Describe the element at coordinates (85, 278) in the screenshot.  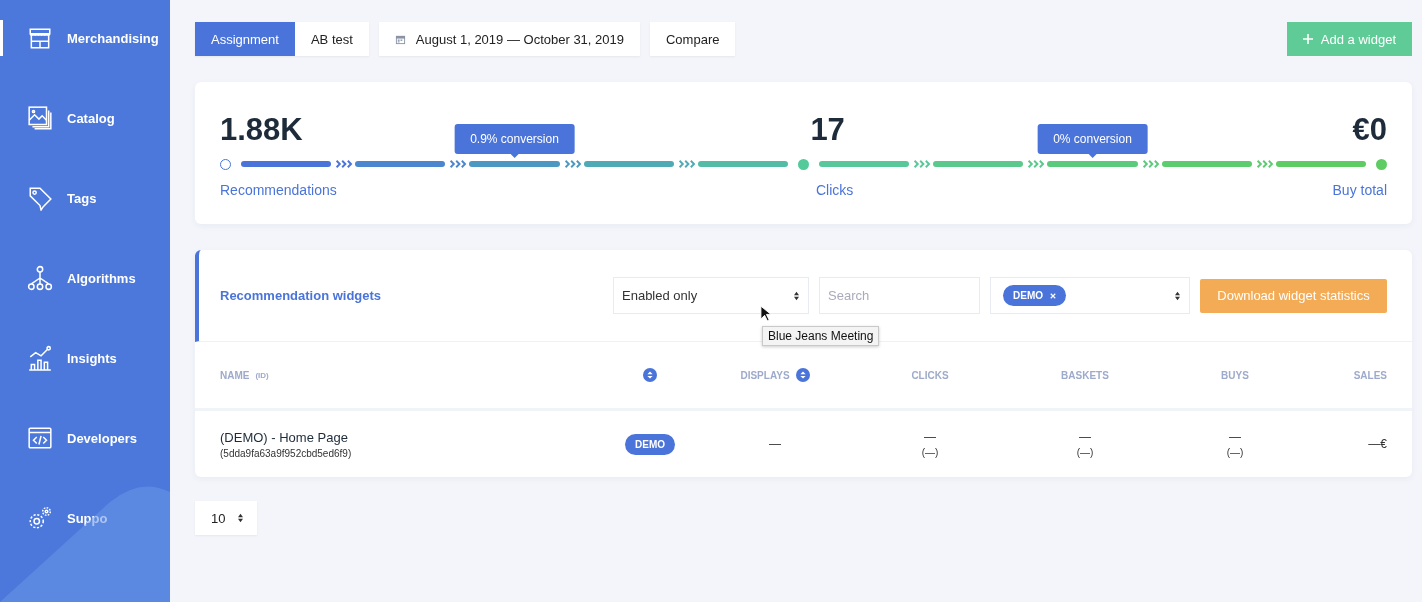
I see `sidebar-item: Algorithms` at that location.